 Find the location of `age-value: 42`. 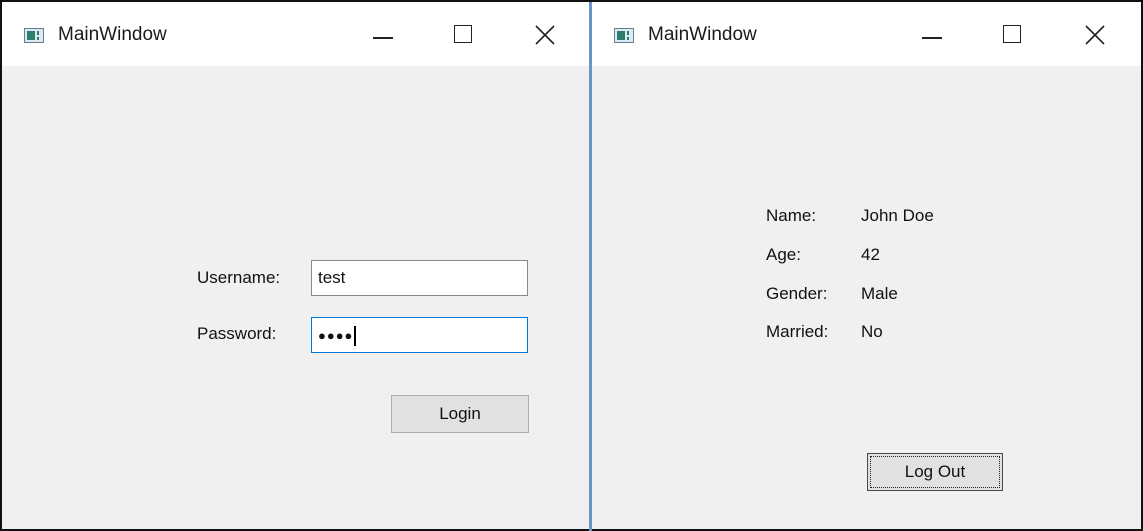

age-value: 42 is located at coordinates (870, 254).